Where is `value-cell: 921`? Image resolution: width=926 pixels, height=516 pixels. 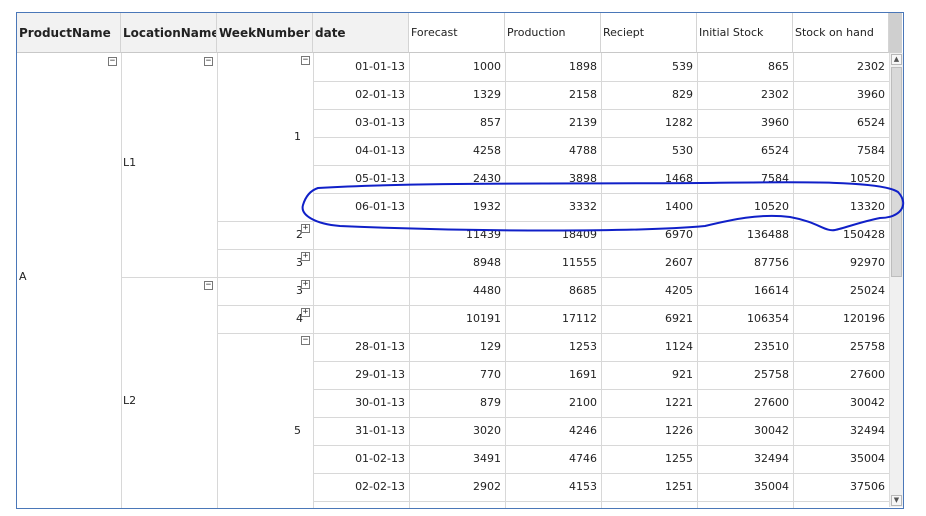 value-cell: 921 is located at coordinates (649, 375).